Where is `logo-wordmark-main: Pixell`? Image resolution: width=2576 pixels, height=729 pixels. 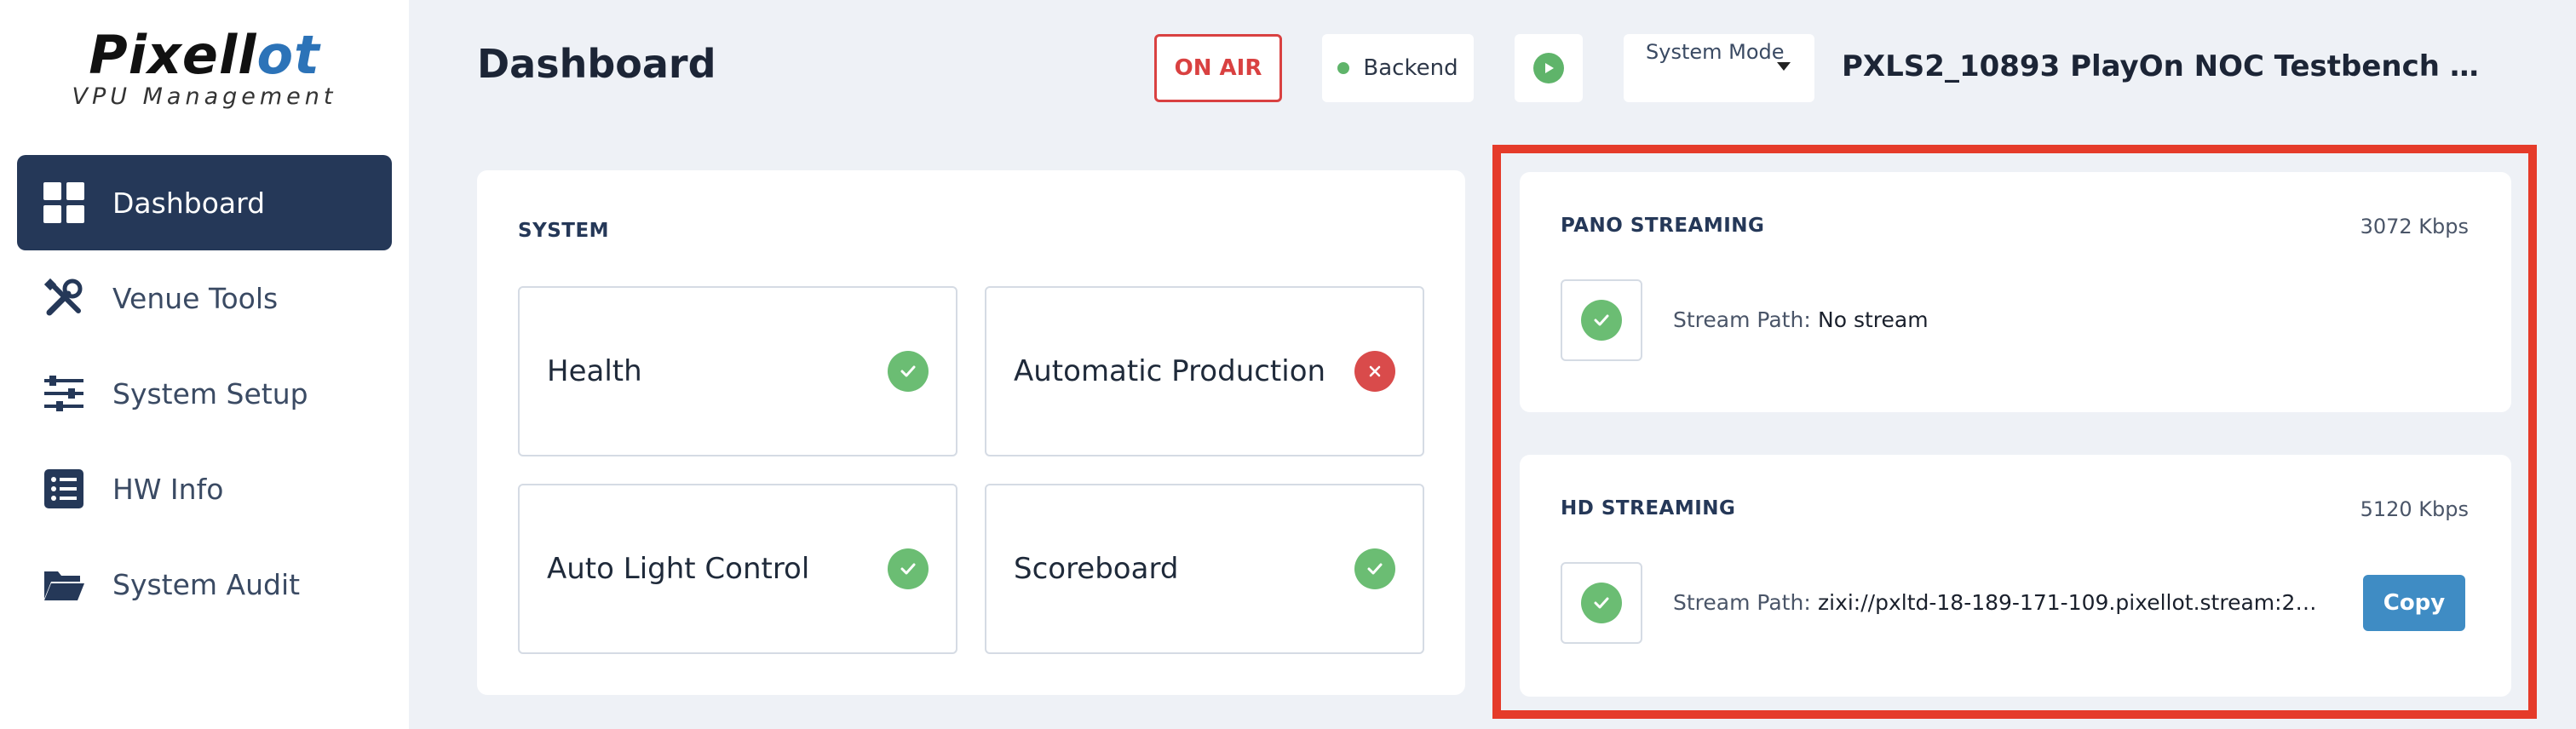
logo-wordmark-main: Pixell is located at coordinates (173, 55).